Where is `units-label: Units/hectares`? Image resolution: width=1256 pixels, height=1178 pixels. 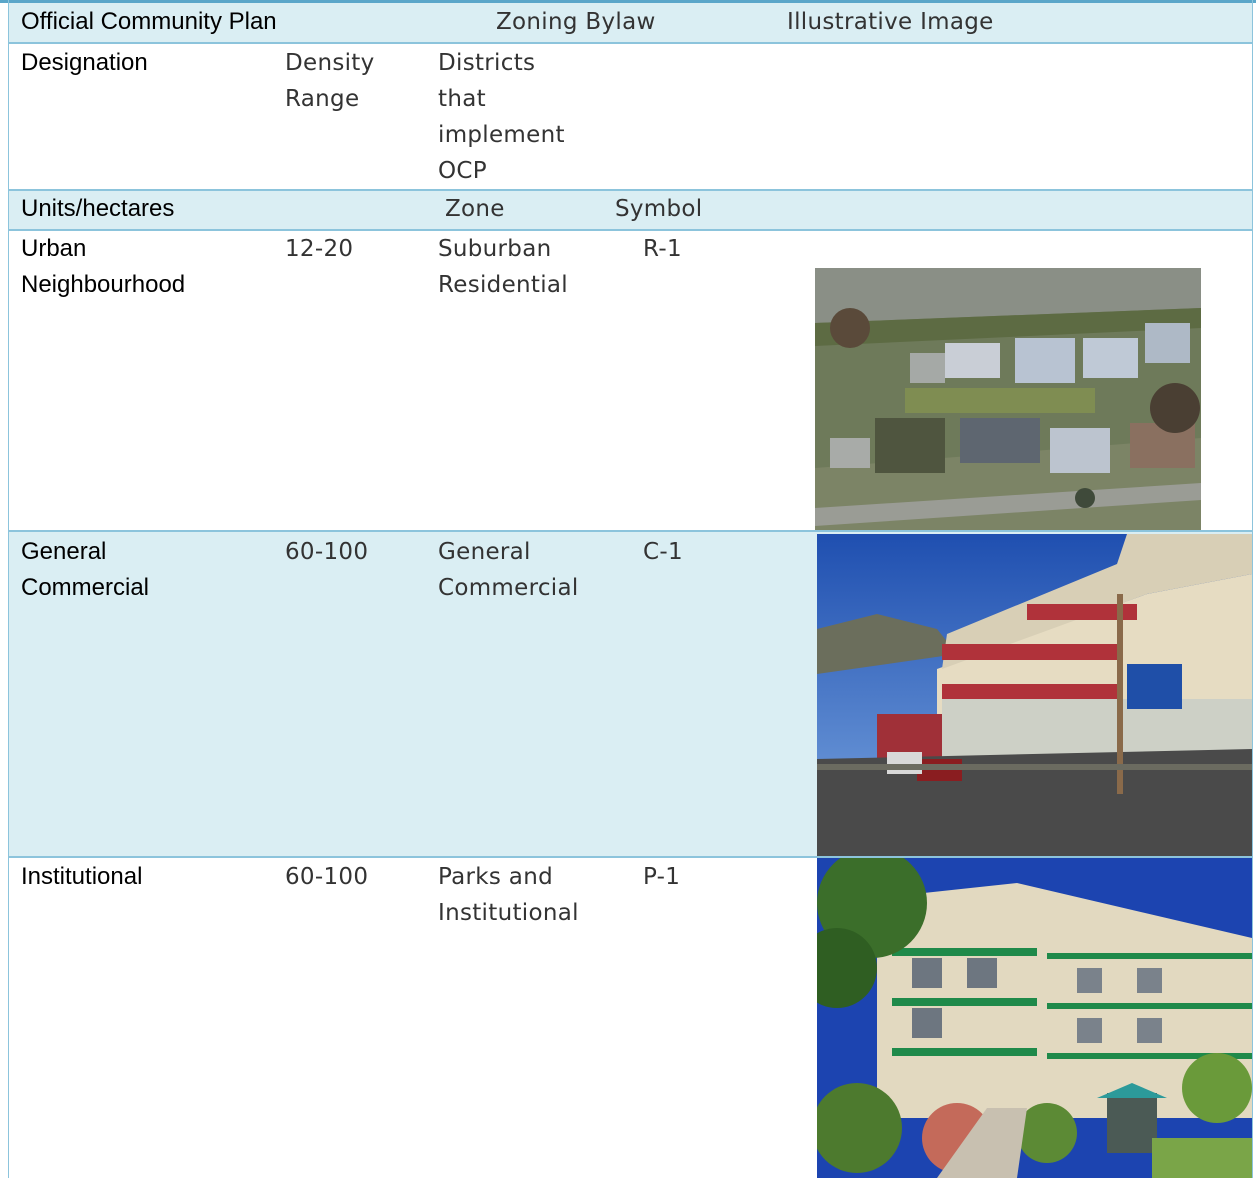
units-label: Units/hectares is located at coordinates (98, 208).